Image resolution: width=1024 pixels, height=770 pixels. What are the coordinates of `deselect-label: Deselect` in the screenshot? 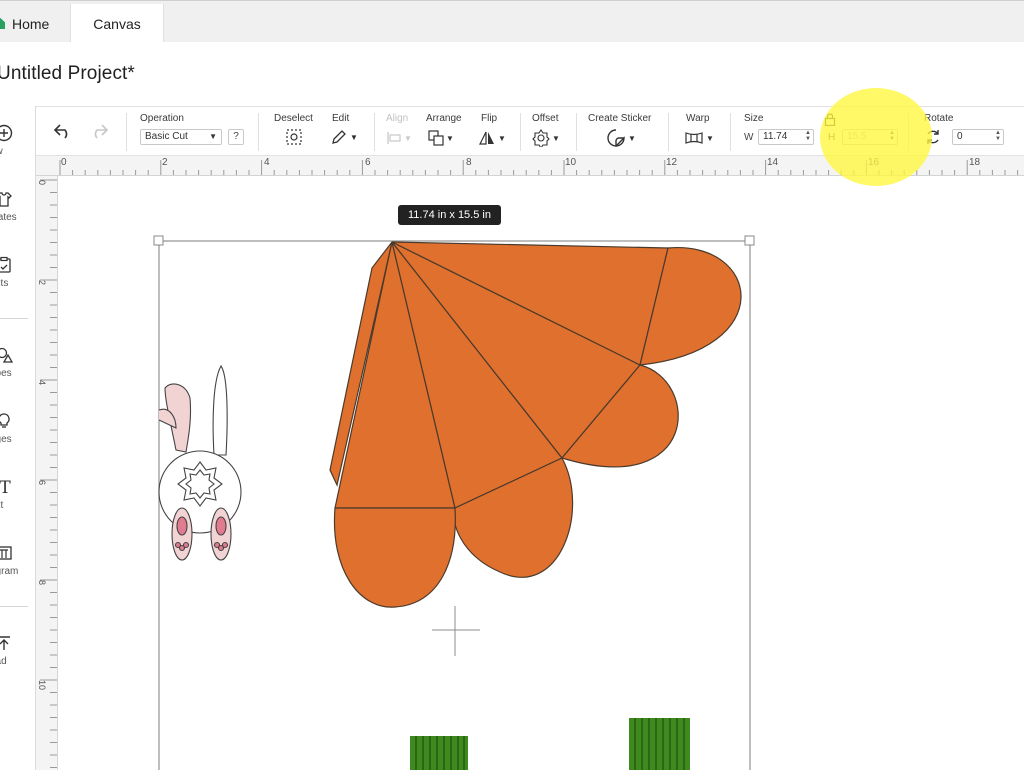 It's located at (293, 118).